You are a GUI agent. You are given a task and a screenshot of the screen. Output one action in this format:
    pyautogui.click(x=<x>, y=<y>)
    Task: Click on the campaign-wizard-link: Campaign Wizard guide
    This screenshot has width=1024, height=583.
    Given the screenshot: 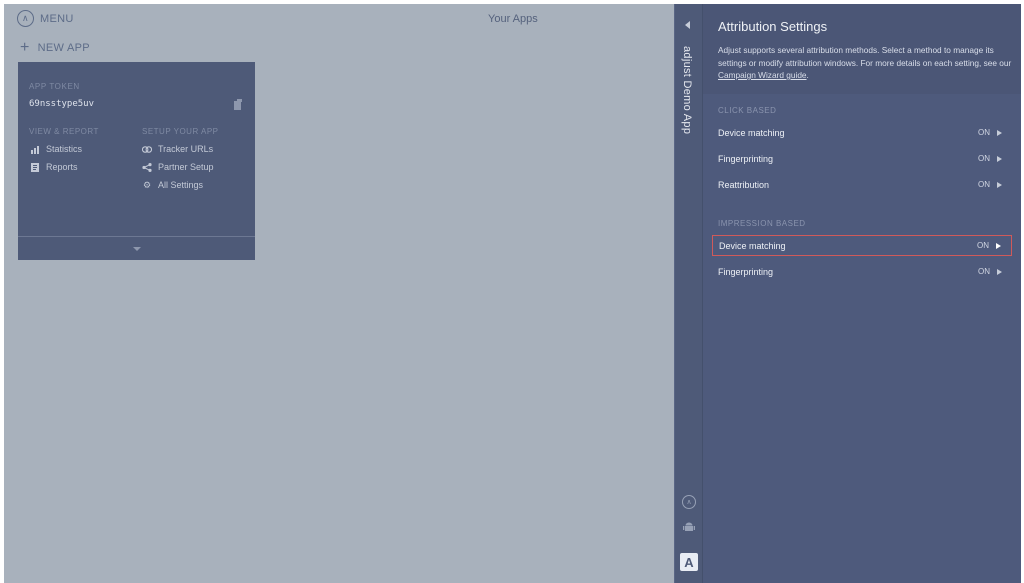 What is the action you would take?
    pyautogui.click(x=762, y=75)
    